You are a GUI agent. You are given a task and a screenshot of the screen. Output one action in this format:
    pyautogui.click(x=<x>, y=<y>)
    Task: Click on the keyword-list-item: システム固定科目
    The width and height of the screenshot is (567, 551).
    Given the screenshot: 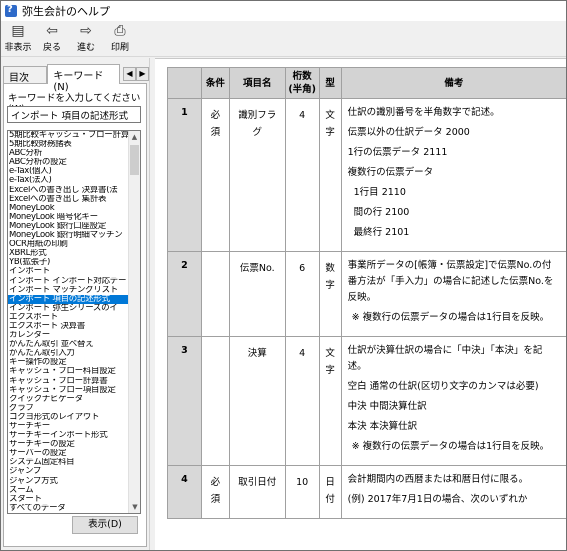 What is the action you would take?
    pyautogui.click(x=68, y=462)
    